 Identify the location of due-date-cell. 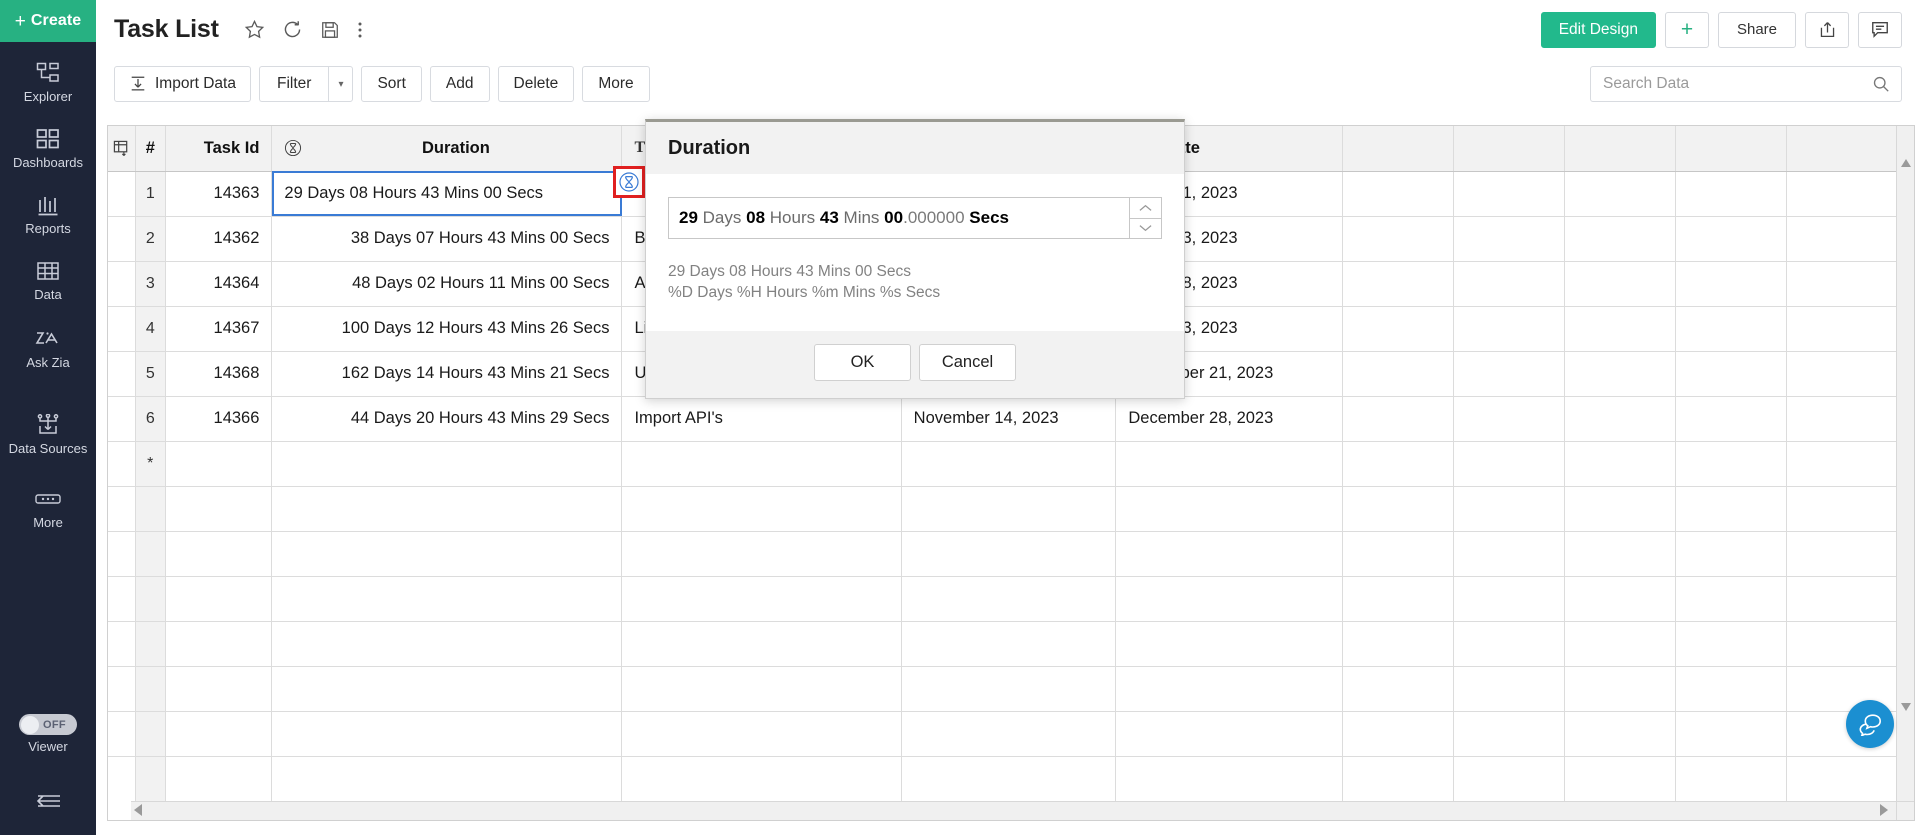
(1229, 464).